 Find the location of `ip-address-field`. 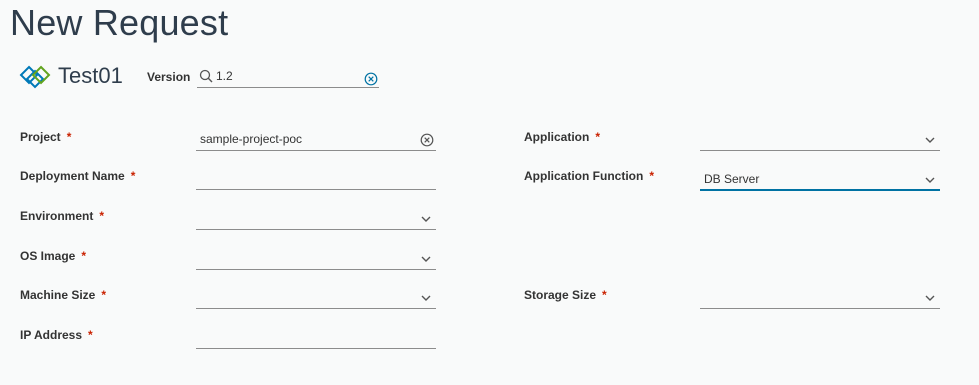

ip-address-field is located at coordinates (316, 337).